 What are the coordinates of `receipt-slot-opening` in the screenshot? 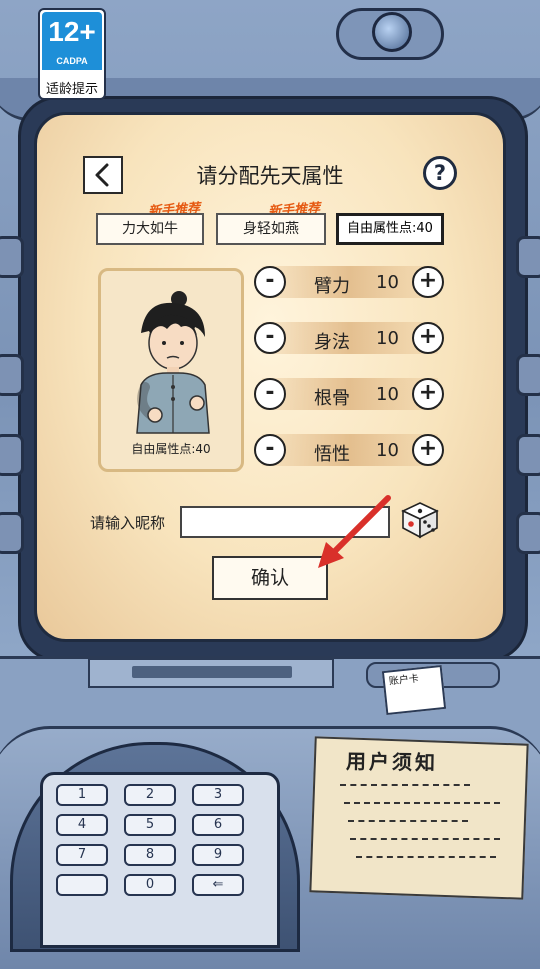 It's located at (212, 672).